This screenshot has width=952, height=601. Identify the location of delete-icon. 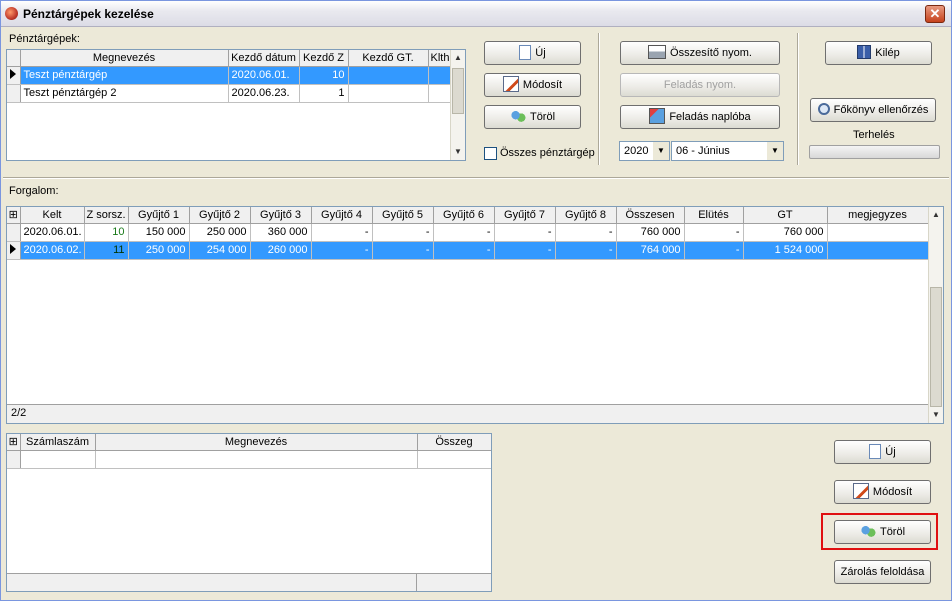
(867, 531).